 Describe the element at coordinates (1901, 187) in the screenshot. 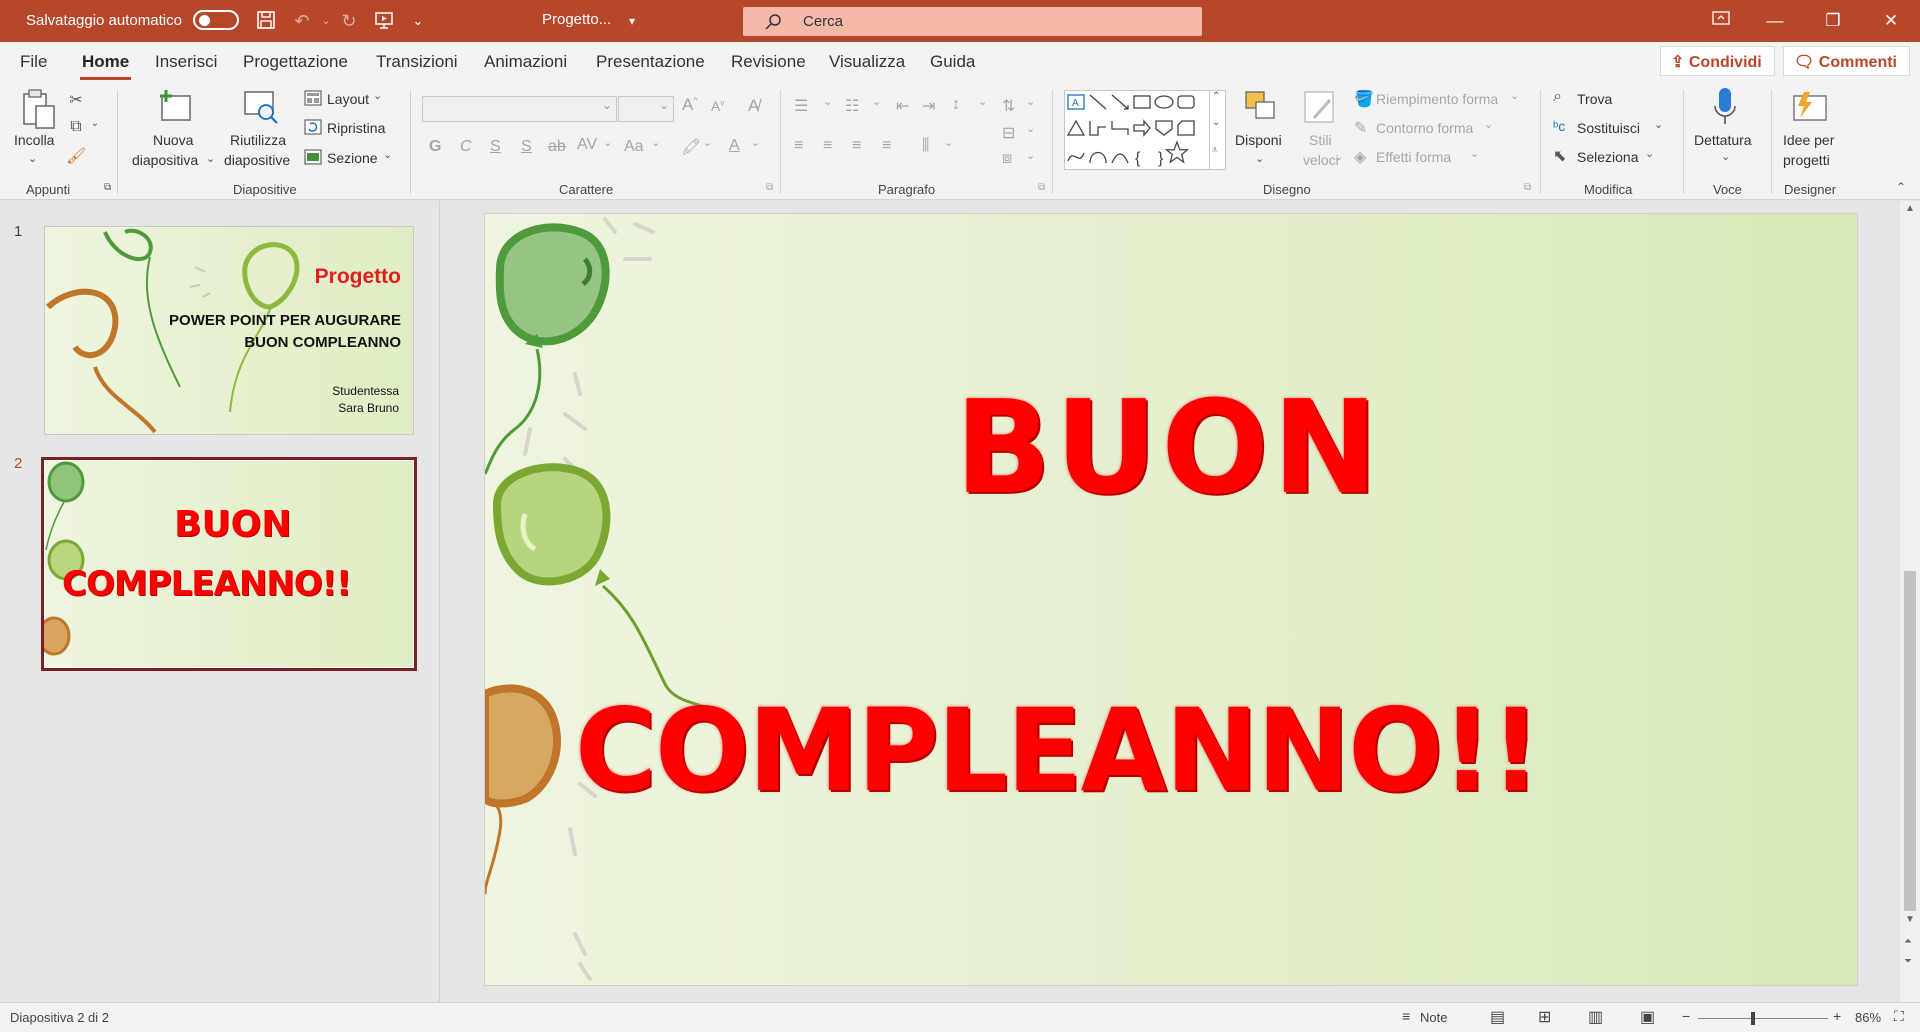

I see `collapse-ribbon-icon: ⌃` at that location.